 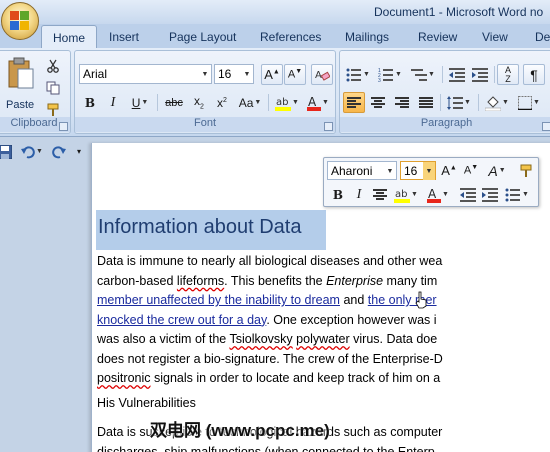 What do you see at coordinates (402, 102) in the screenshot?
I see `align-right-button` at bounding box center [402, 102].